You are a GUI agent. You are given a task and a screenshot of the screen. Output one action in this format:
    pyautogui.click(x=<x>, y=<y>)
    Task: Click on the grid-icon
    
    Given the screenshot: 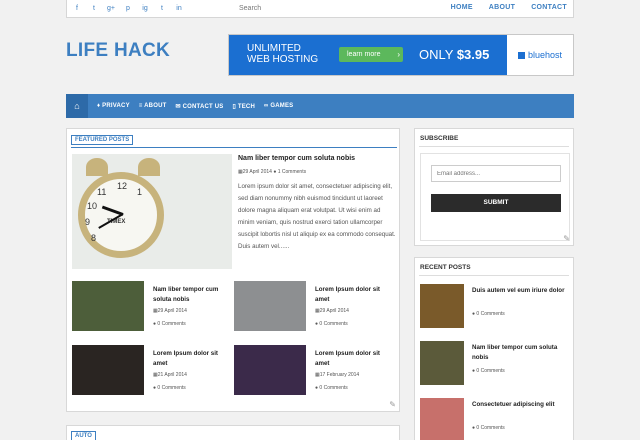 What is the action you would take?
    pyautogui.click(x=521, y=56)
    